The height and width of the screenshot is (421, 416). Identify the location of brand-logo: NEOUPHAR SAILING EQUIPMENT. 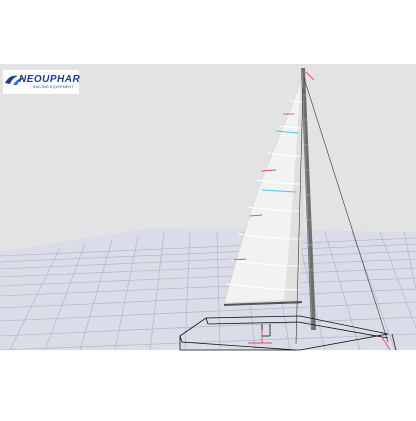
(41, 82).